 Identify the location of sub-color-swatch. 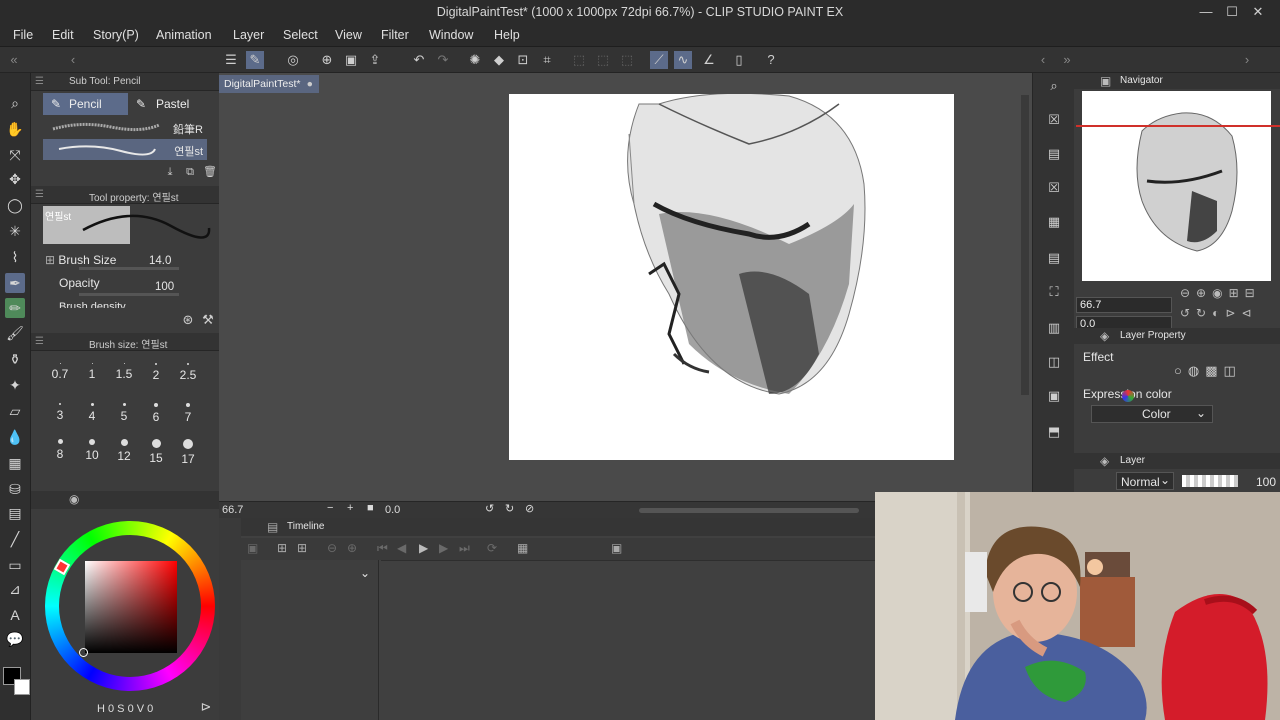
(22, 687).